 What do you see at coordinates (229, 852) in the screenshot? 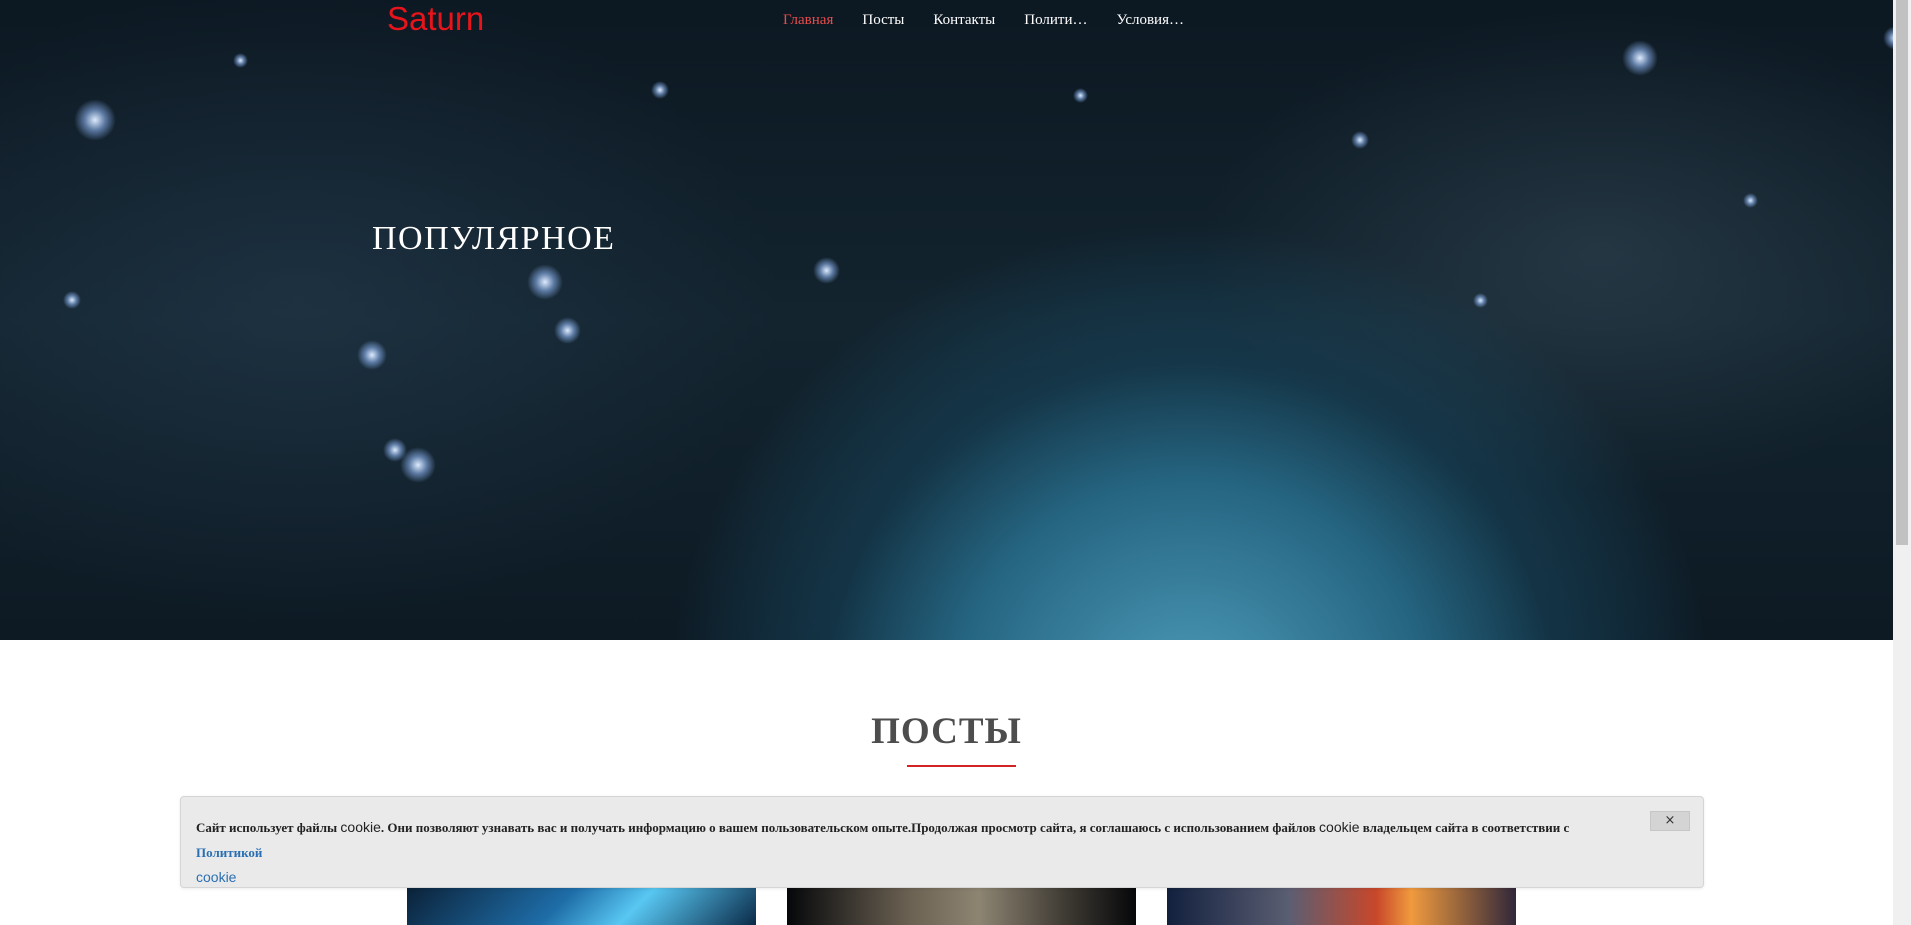
I see `cookie-policy-link: Политикой` at bounding box center [229, 852].